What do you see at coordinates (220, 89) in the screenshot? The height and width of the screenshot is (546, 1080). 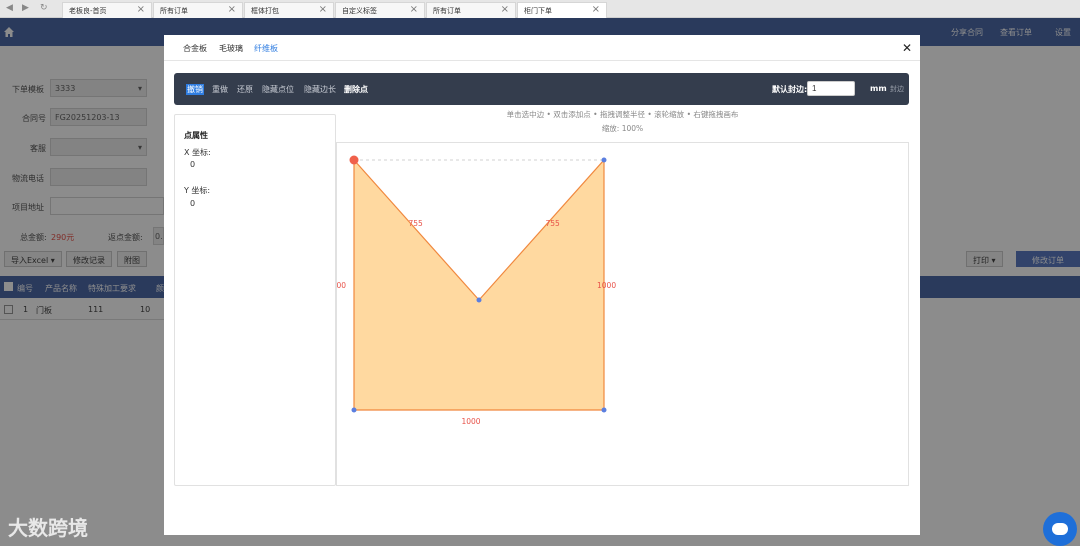 I see `redo-button: 重做` at bounding box center [220, 89].